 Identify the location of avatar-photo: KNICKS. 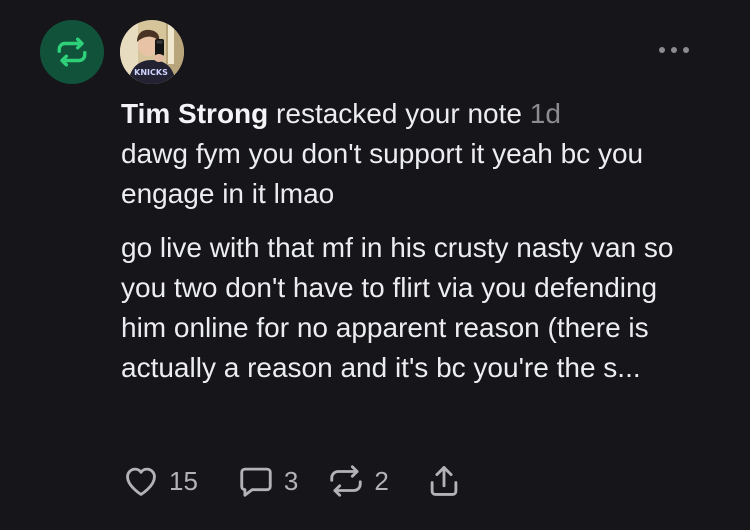
(152, 52).